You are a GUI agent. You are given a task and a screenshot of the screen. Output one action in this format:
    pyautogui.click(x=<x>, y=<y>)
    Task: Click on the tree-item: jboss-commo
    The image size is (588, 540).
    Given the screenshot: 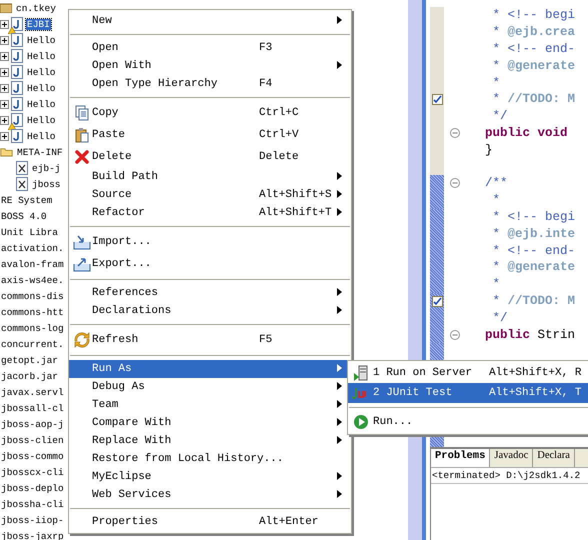 What is the action you would take?
    pyautogui.click(x=32, y=456)
    